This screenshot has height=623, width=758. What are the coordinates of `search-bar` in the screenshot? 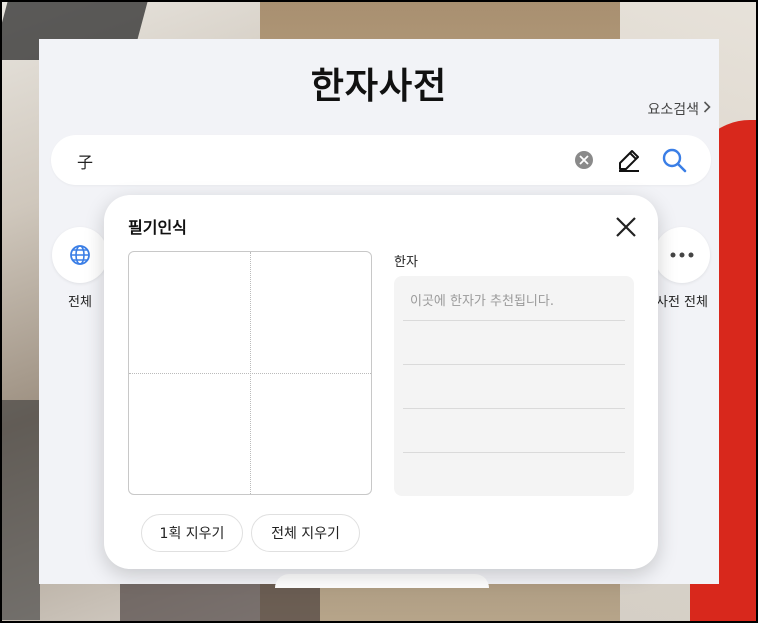 It's located at (381, 160).